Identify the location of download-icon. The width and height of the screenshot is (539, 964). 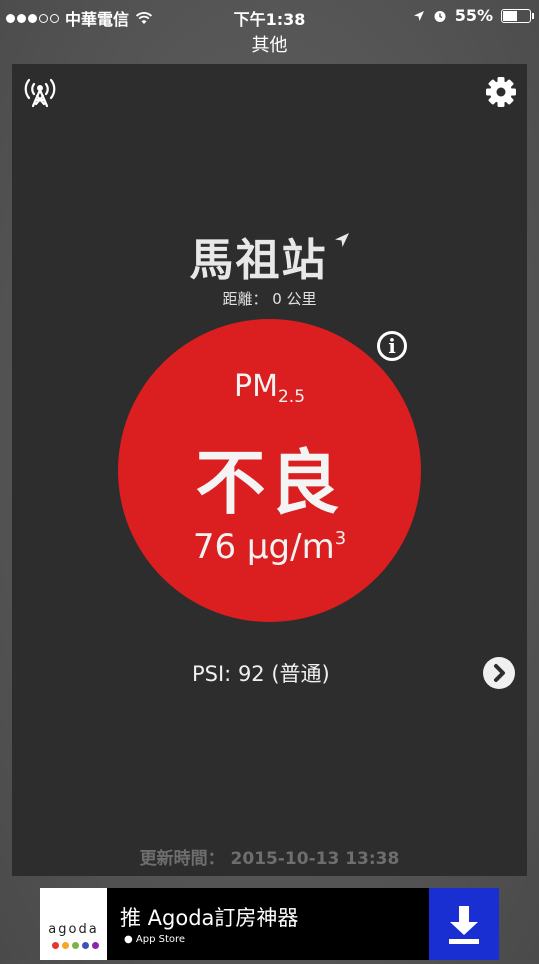
(464, 925).